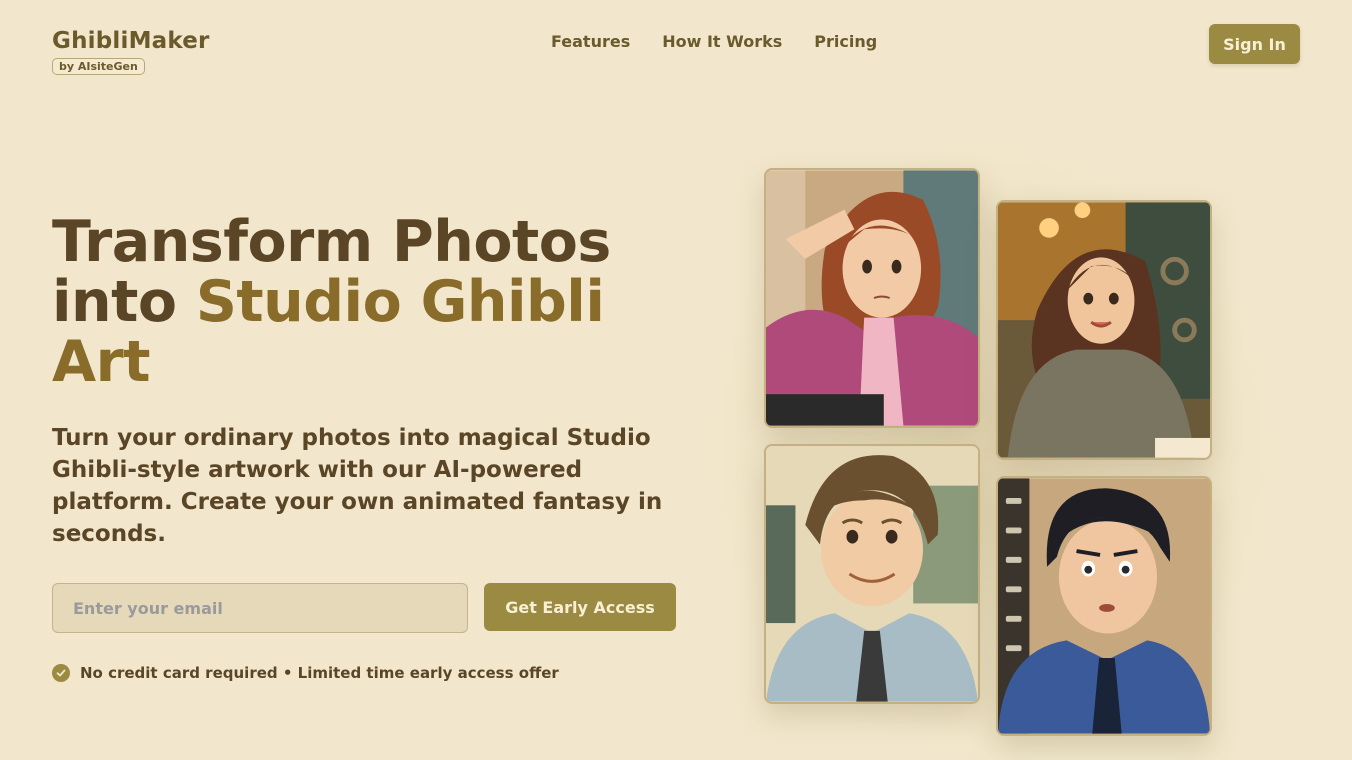 Image resolution: width=1352 pixels, height=760 pixels. What do you see at coordinates (331, 242) in the screenshot?
I see `hero-title-line1: Transform Photos` at bounding box center [331, 242].